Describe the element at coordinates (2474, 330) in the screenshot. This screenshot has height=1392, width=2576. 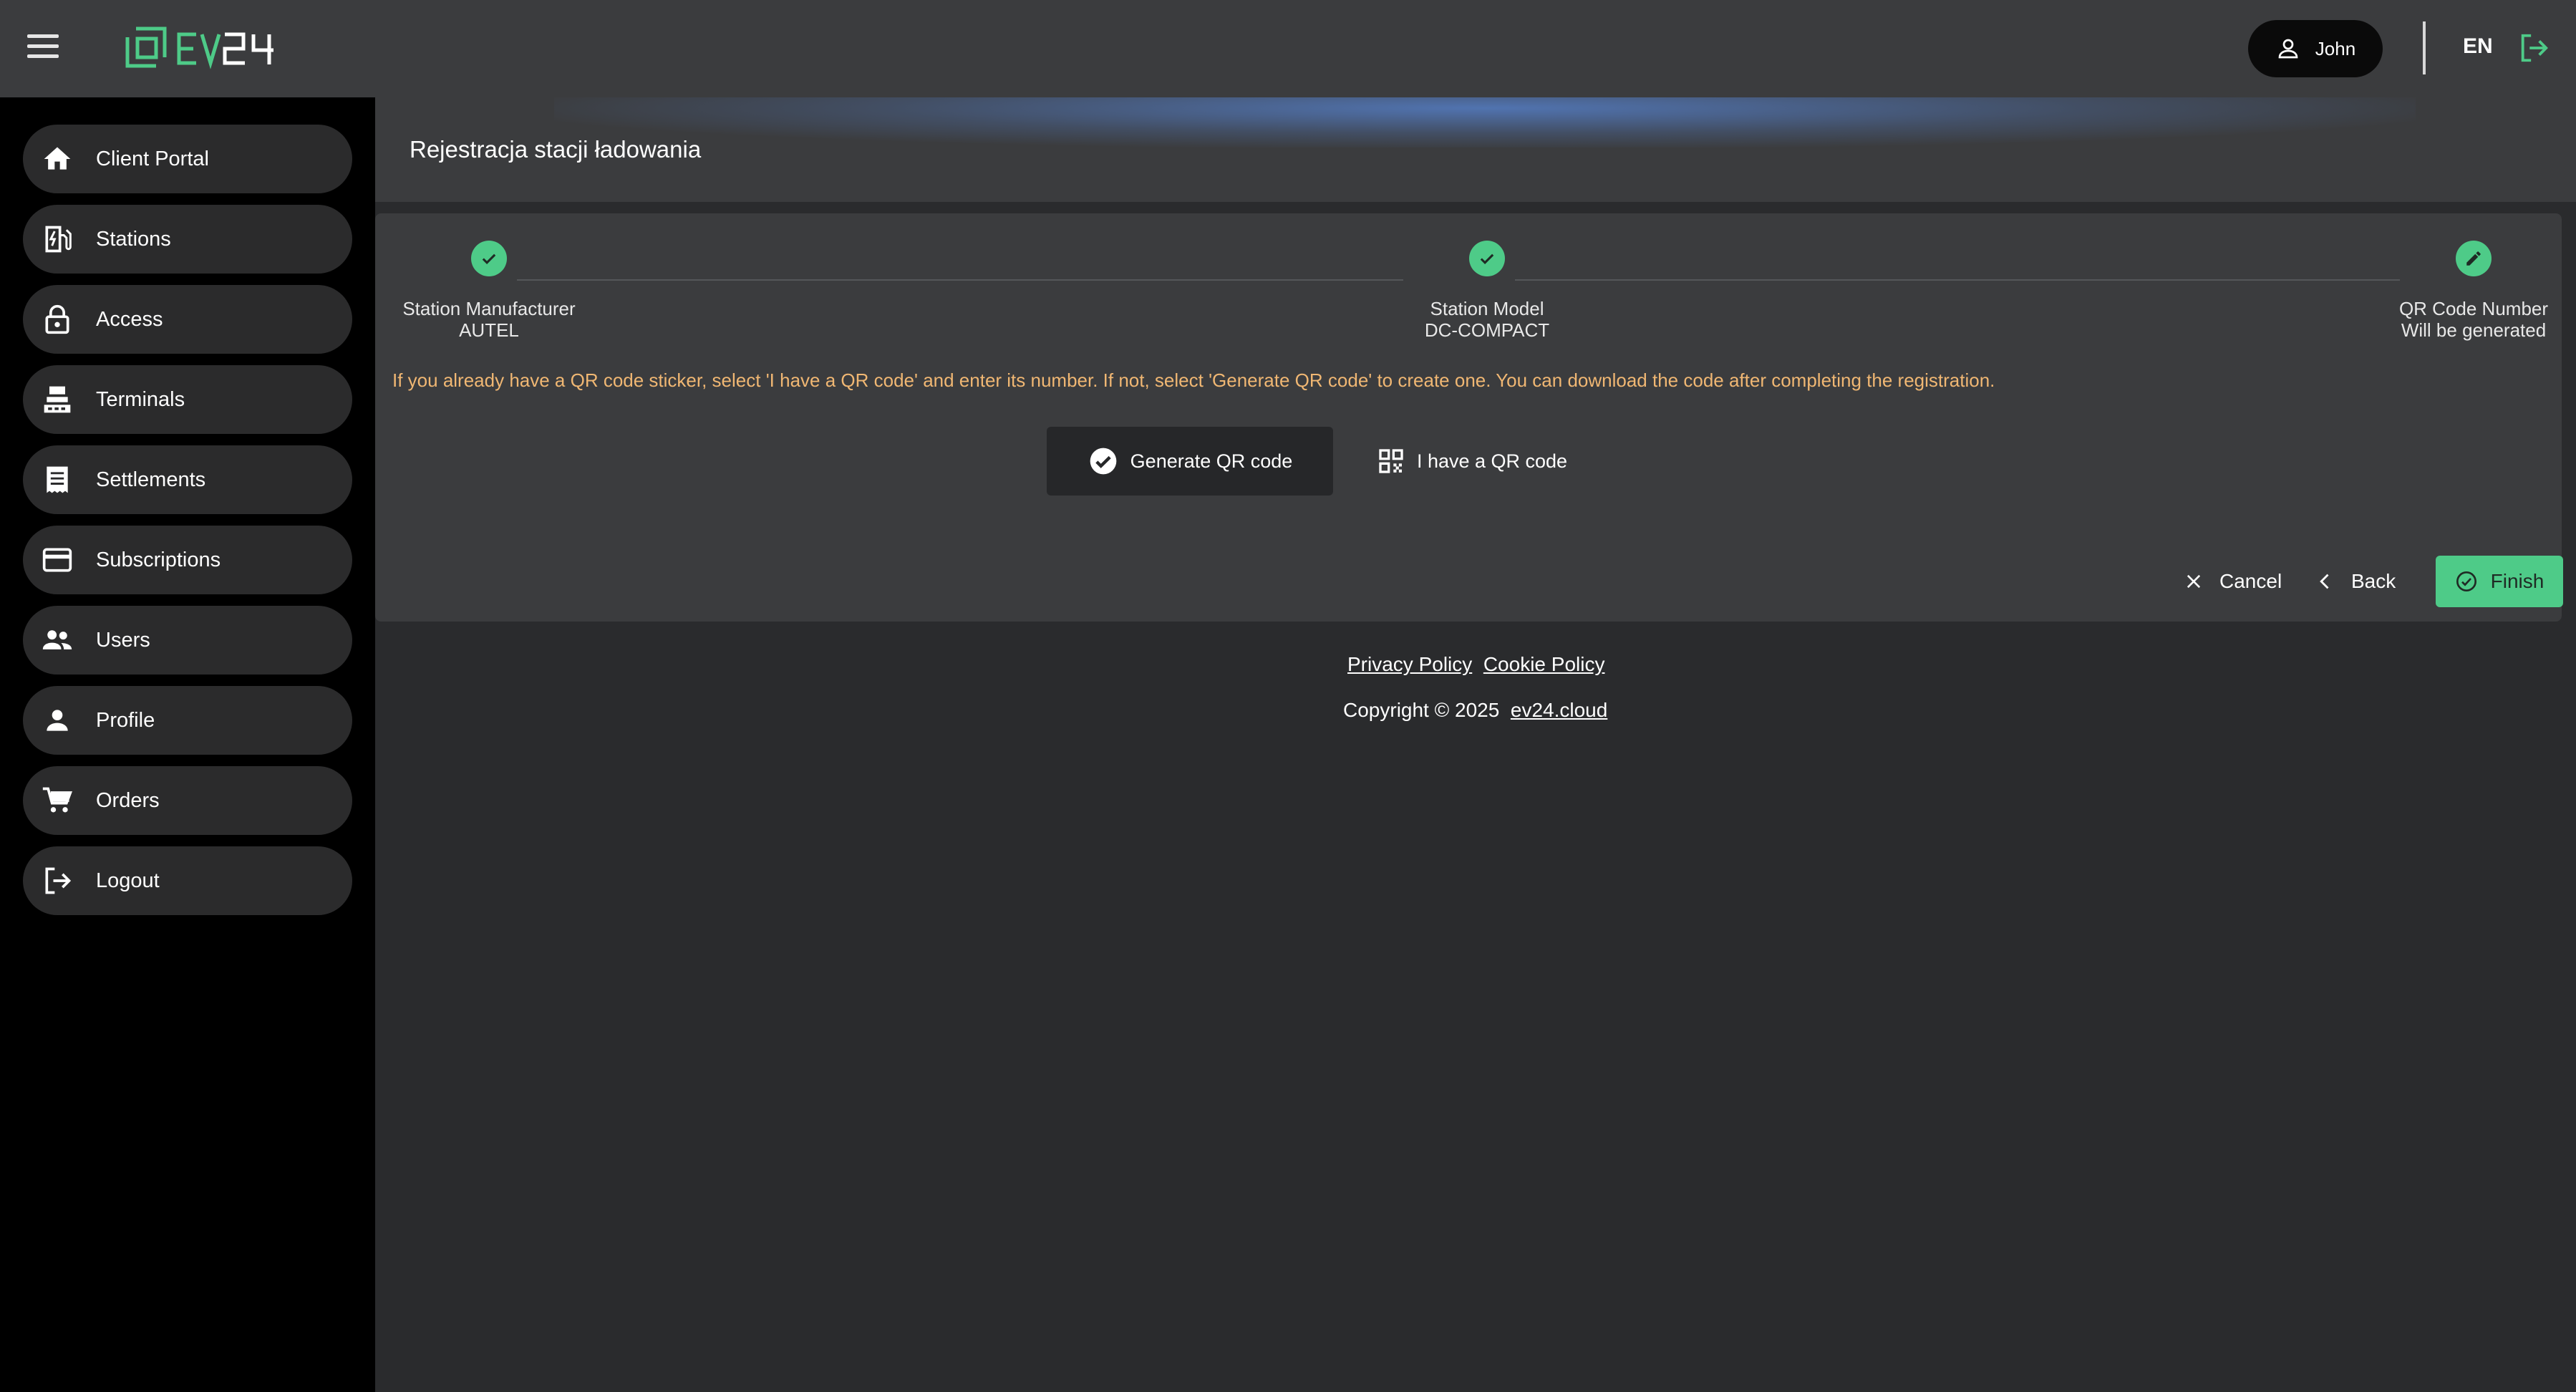
I see `step-value: Will be generated` at that location.